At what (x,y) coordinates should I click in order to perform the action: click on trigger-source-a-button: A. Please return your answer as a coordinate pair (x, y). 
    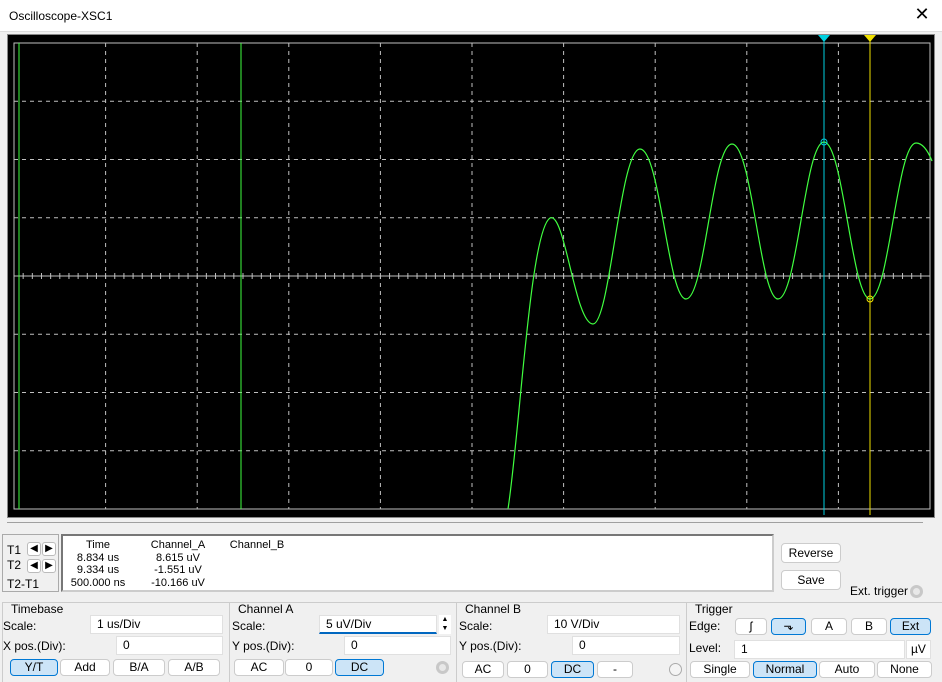
    Looking at the image, I should click on (829, 626).